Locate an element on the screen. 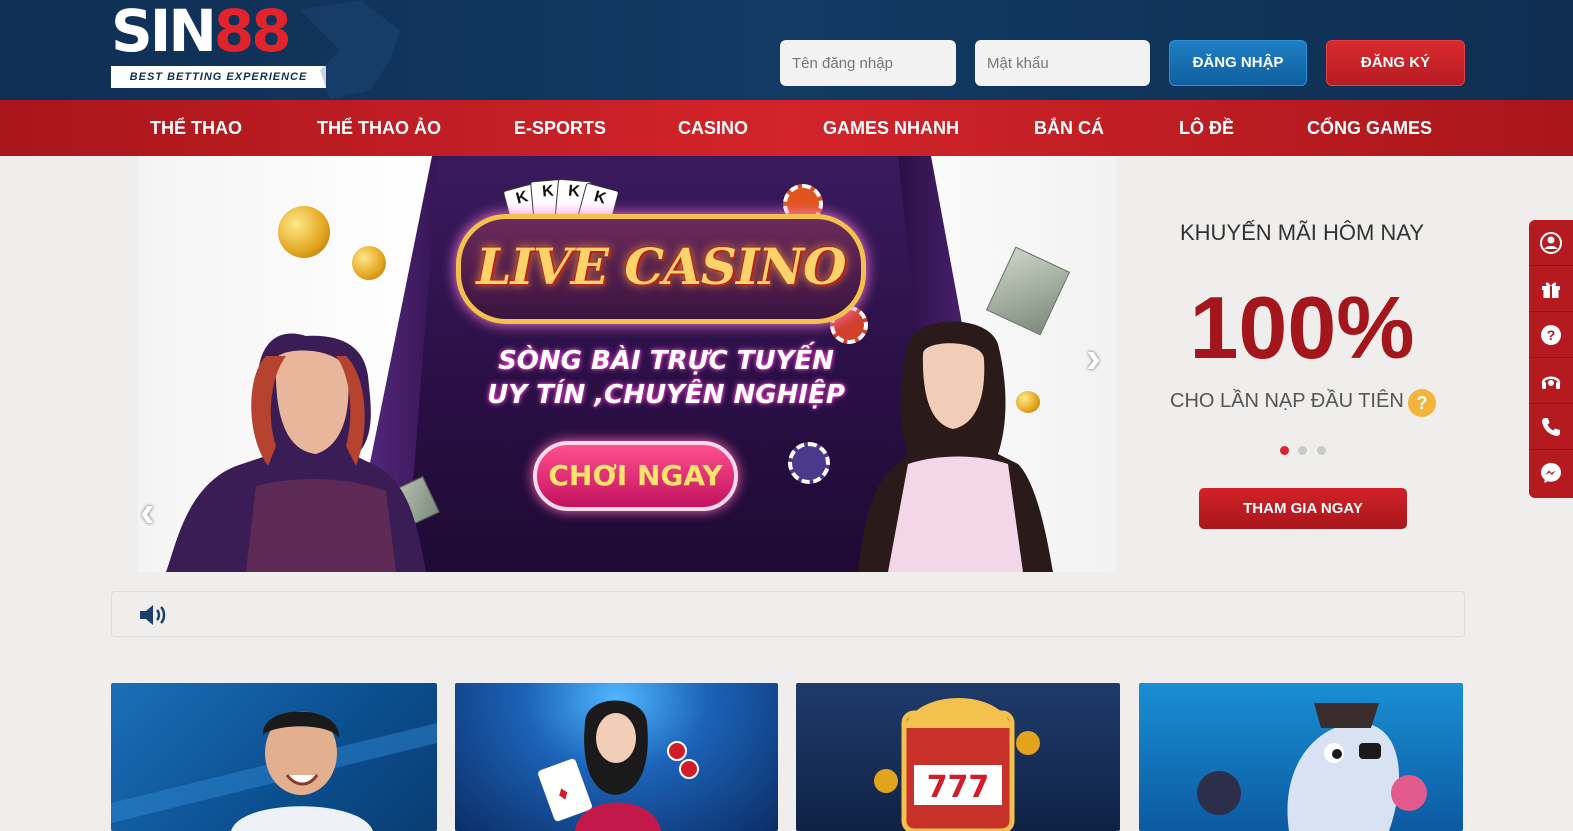 This screenshot has height=831, width=1573. nav-item-casino: CASINO is located at coordinates (713, 128).